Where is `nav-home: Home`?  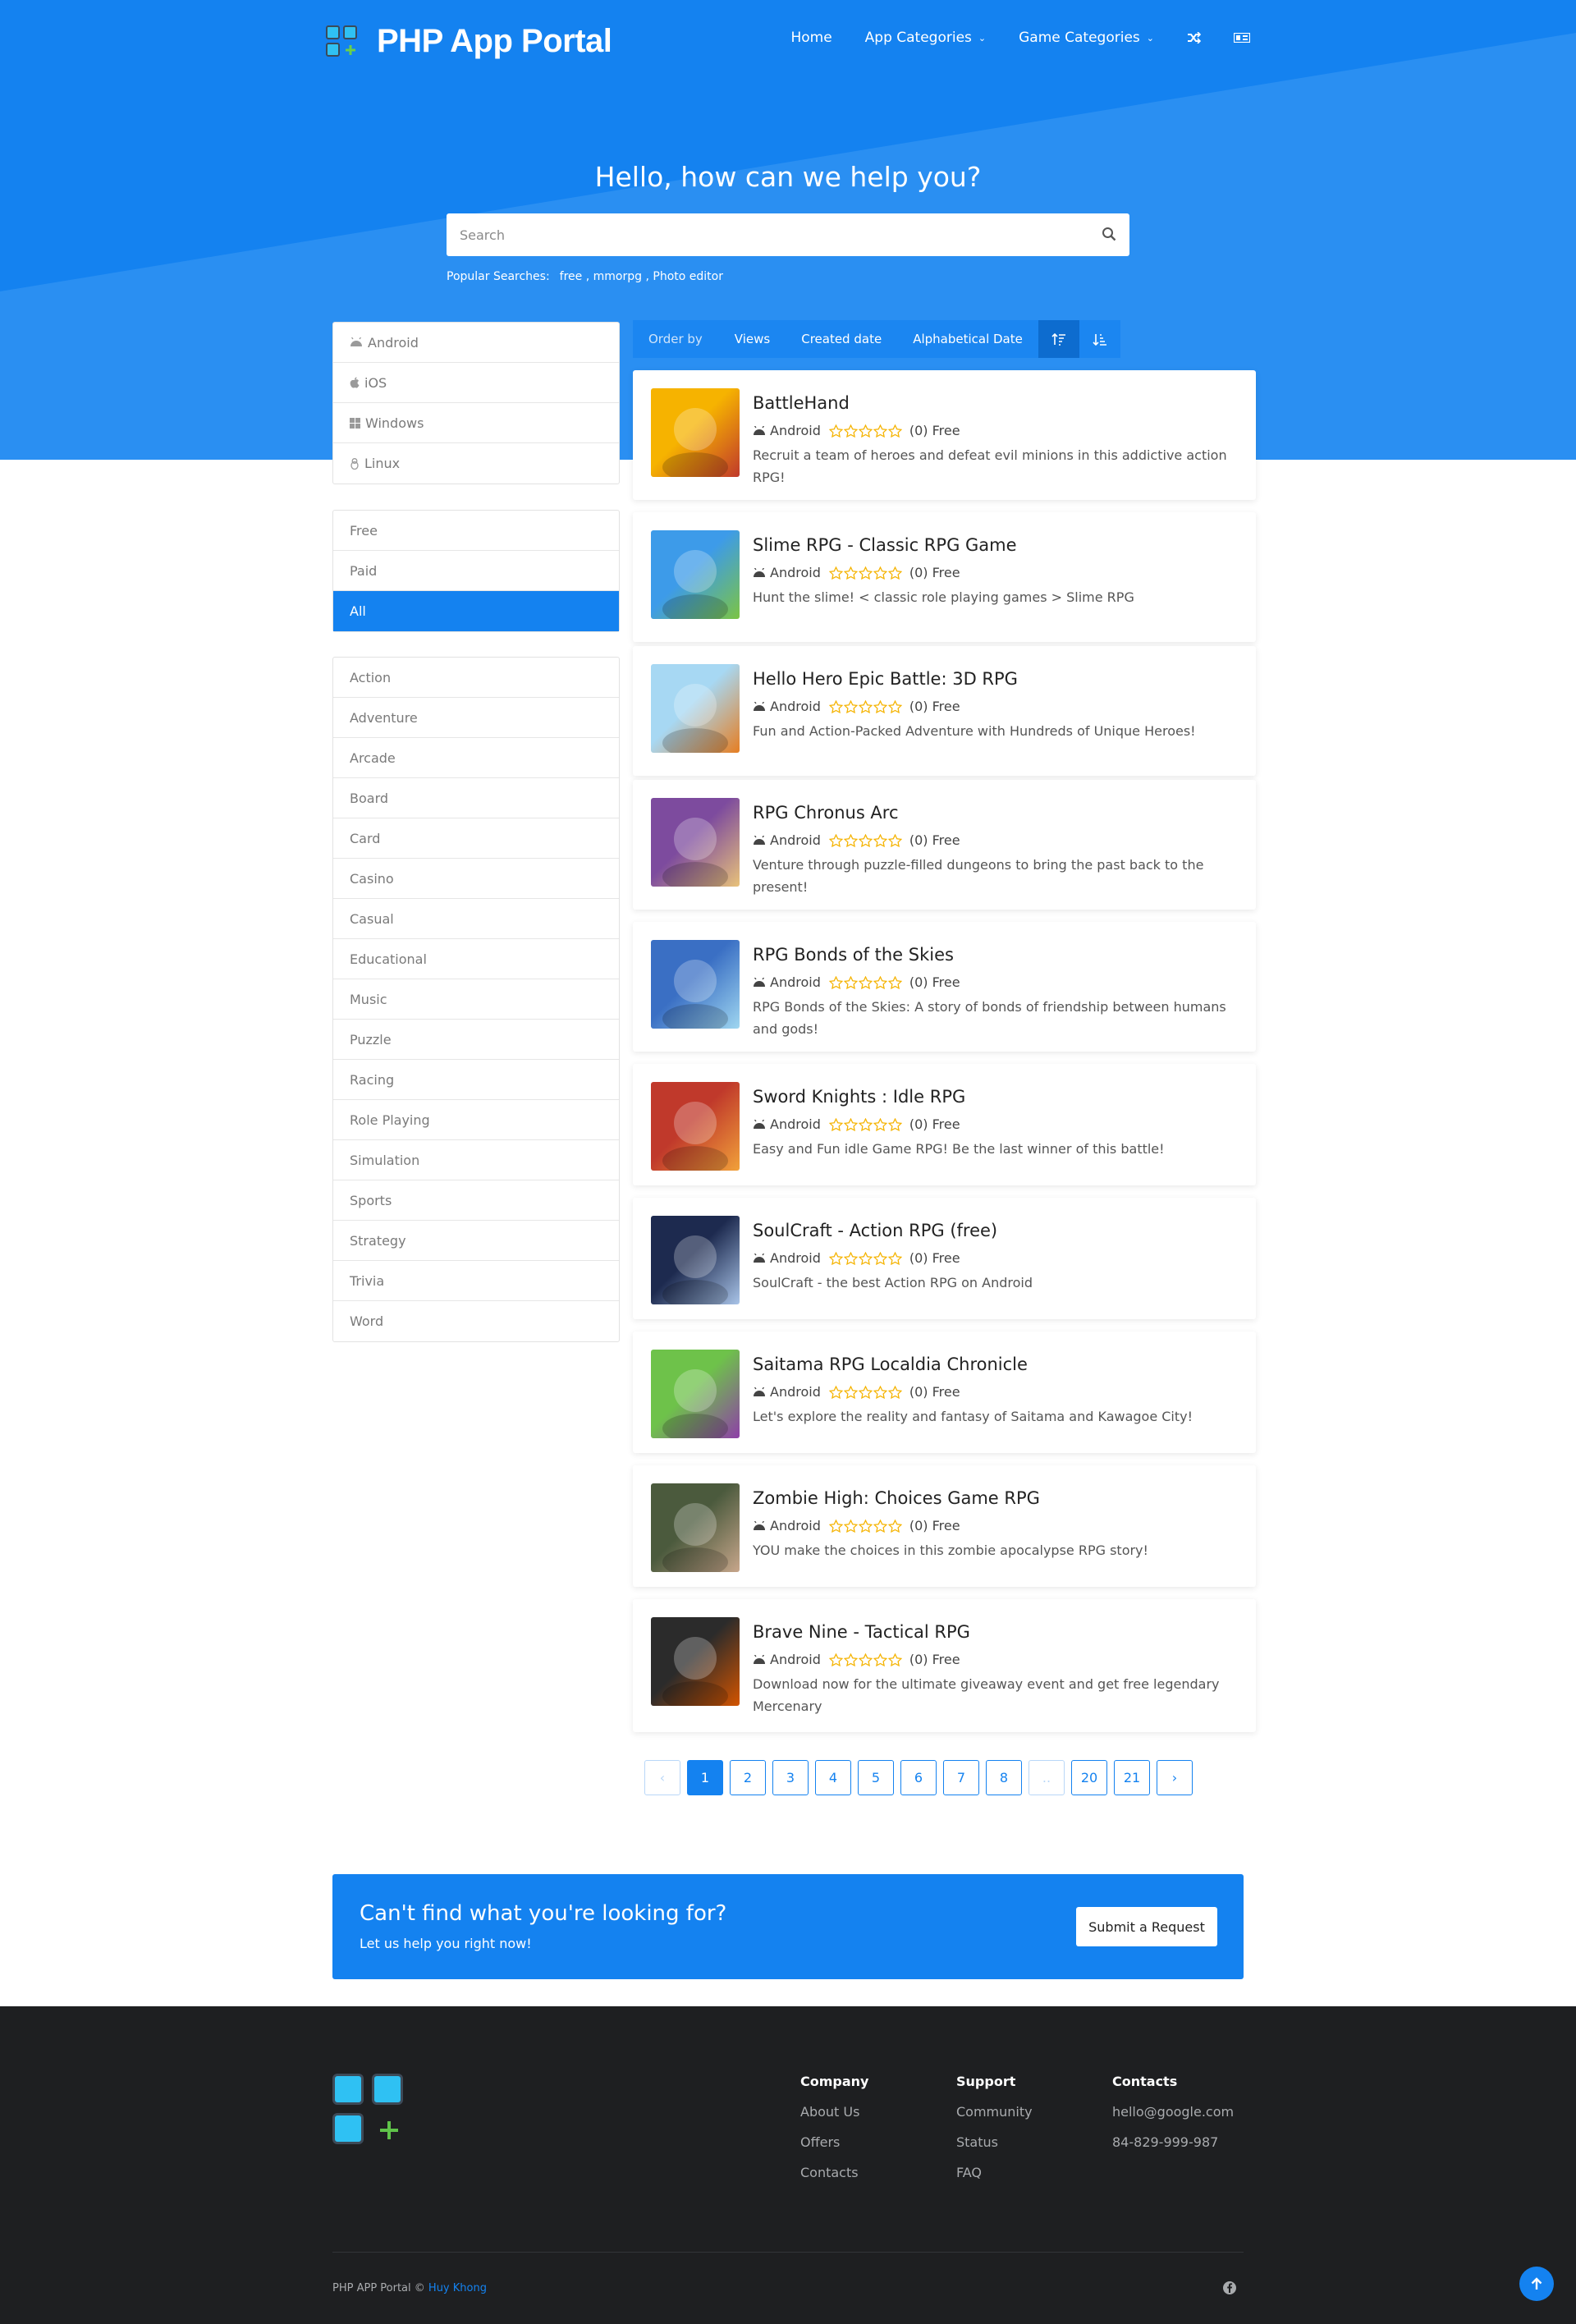
nav-home: Home is located at coordinates (811, 38).